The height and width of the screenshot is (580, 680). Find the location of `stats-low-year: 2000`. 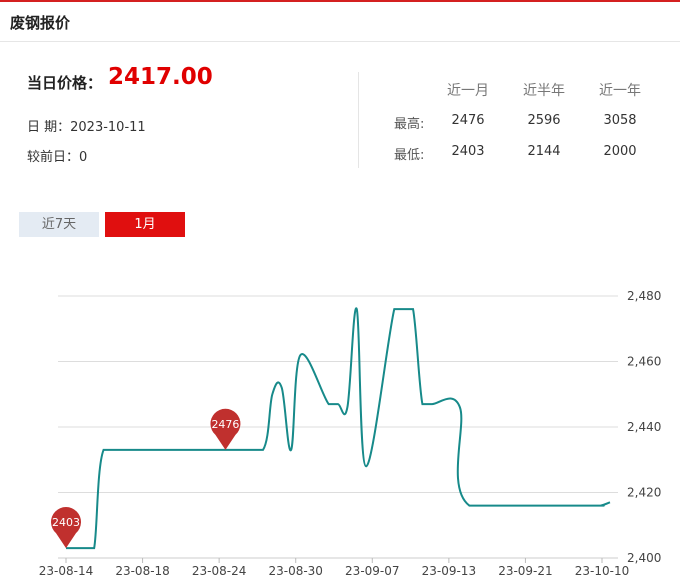

stats-low-year: 2000 is located at coordinates (620, 151).